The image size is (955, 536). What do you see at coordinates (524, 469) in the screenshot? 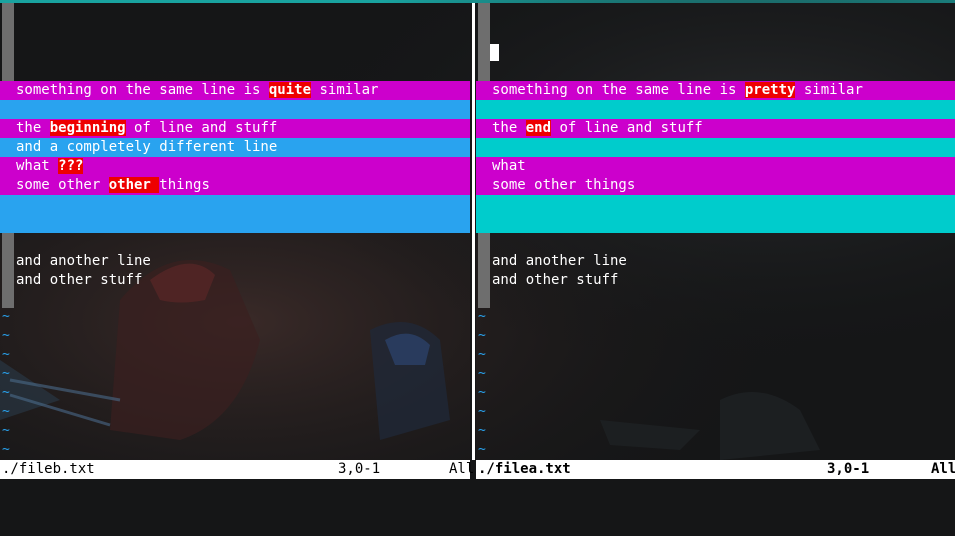
I see `status-filename: ./filea.txt` at bounding box center [524, 469].